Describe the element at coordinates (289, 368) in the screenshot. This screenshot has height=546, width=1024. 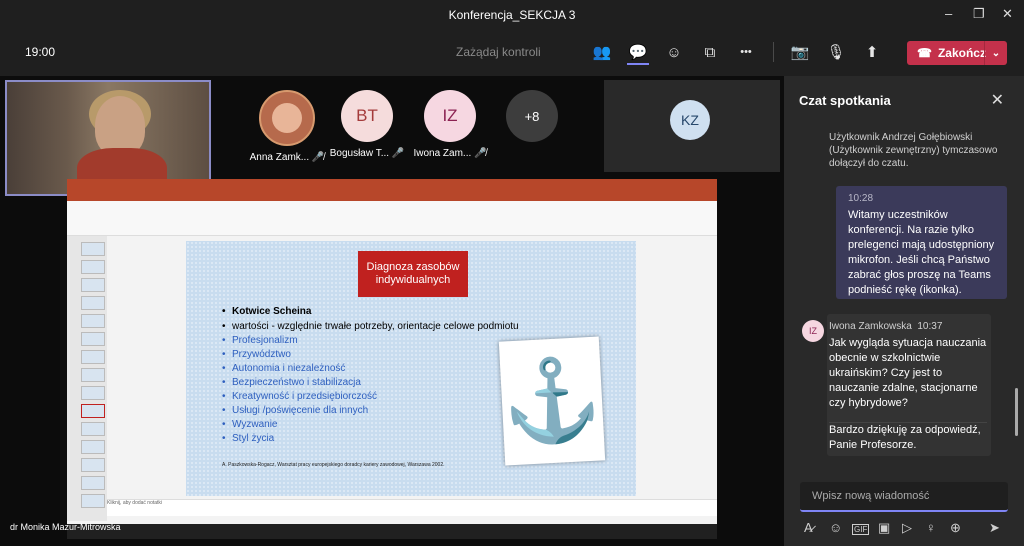
I see `bullet: Autonomia i niezależność` at that location.